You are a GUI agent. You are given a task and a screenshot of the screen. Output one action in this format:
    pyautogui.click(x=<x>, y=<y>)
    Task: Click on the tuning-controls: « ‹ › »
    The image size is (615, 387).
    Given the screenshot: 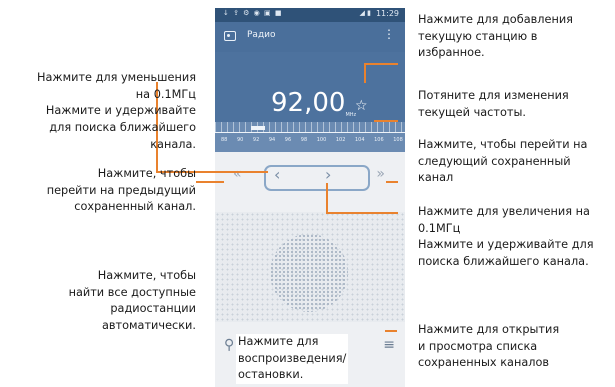 What is the action you would take?
    pyautogui.click(x=310, y=182)
    